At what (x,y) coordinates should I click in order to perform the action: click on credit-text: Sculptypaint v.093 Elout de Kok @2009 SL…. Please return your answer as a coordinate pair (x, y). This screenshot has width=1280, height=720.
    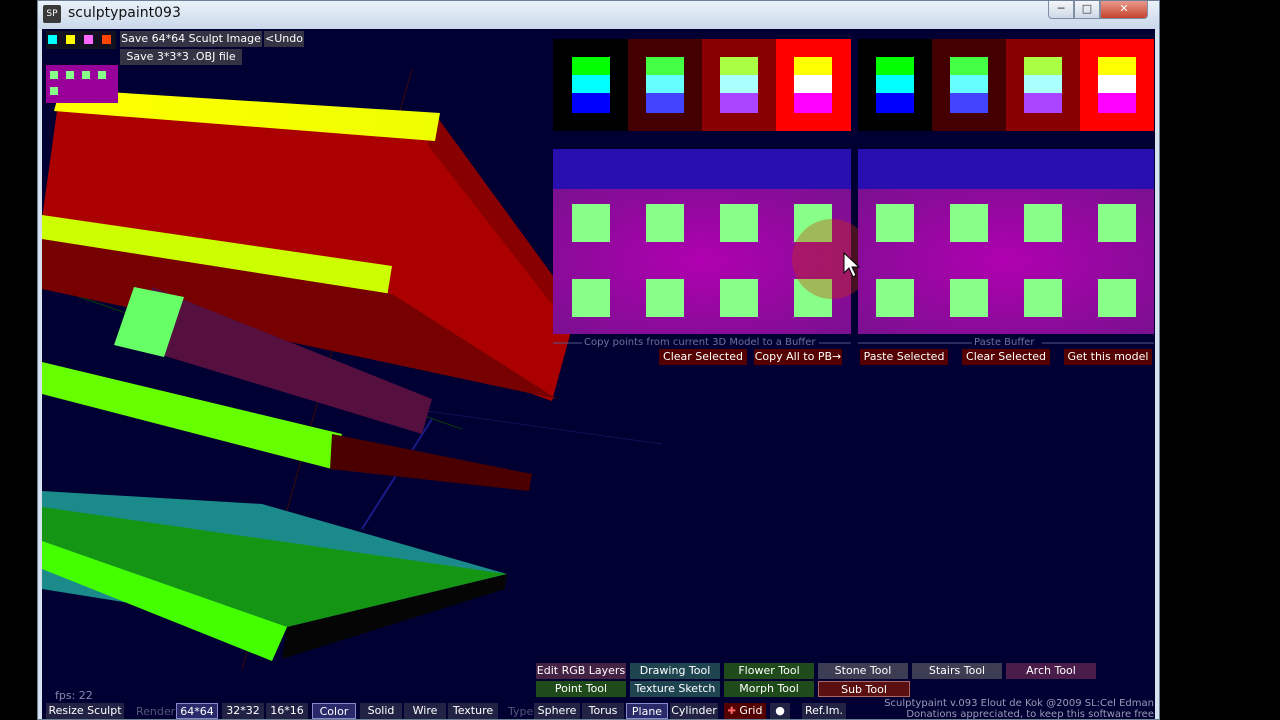
    Looking at the image, I should click on (1016, 708).